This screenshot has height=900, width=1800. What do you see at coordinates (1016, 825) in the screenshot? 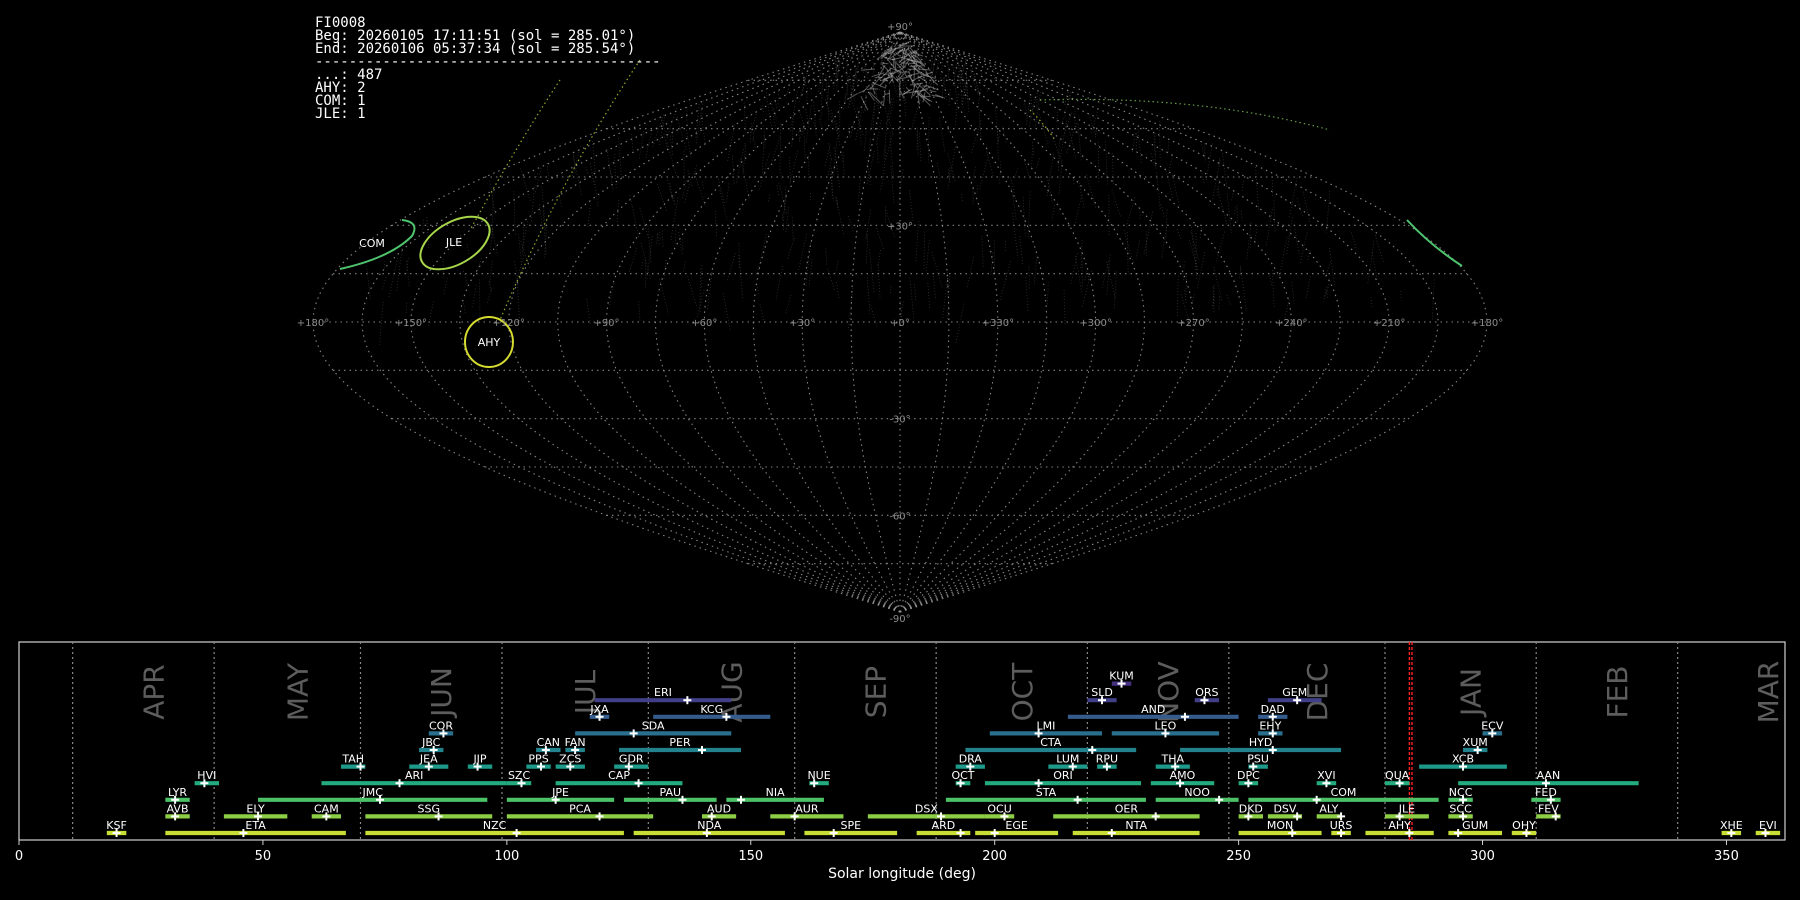
I see `shower-label: EGE` at bounding box center [1016, 825].